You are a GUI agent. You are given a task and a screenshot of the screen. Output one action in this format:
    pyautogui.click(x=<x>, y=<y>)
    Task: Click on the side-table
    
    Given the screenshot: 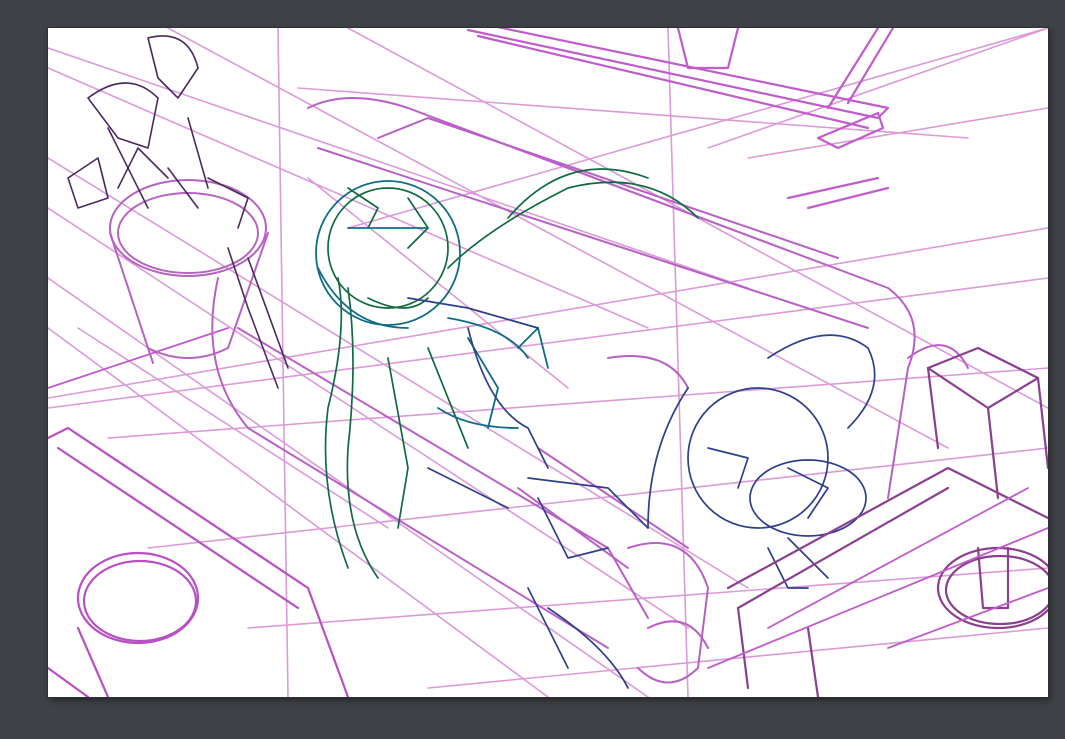 What is the action you would take?
    pyautogui.click(x=887, y=521)
    